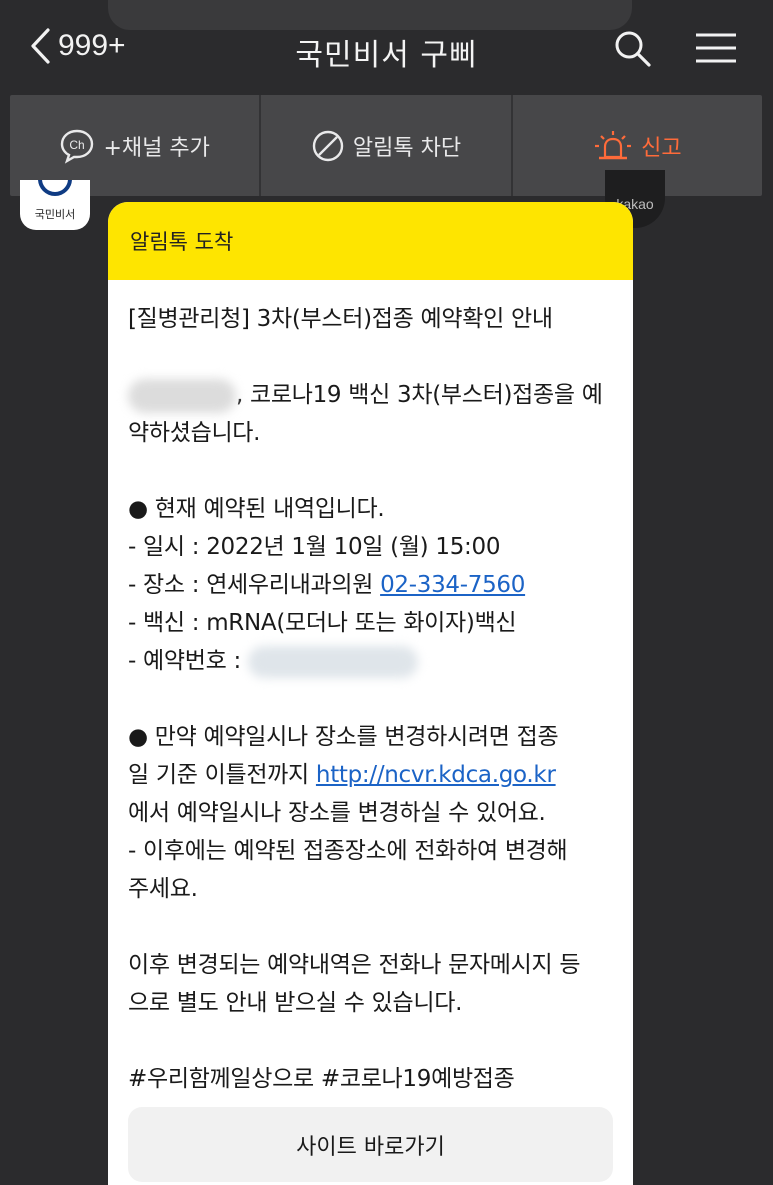 The image size is (773, 1185). I want to click on hamburger-menu-icon, so click(716, 48).